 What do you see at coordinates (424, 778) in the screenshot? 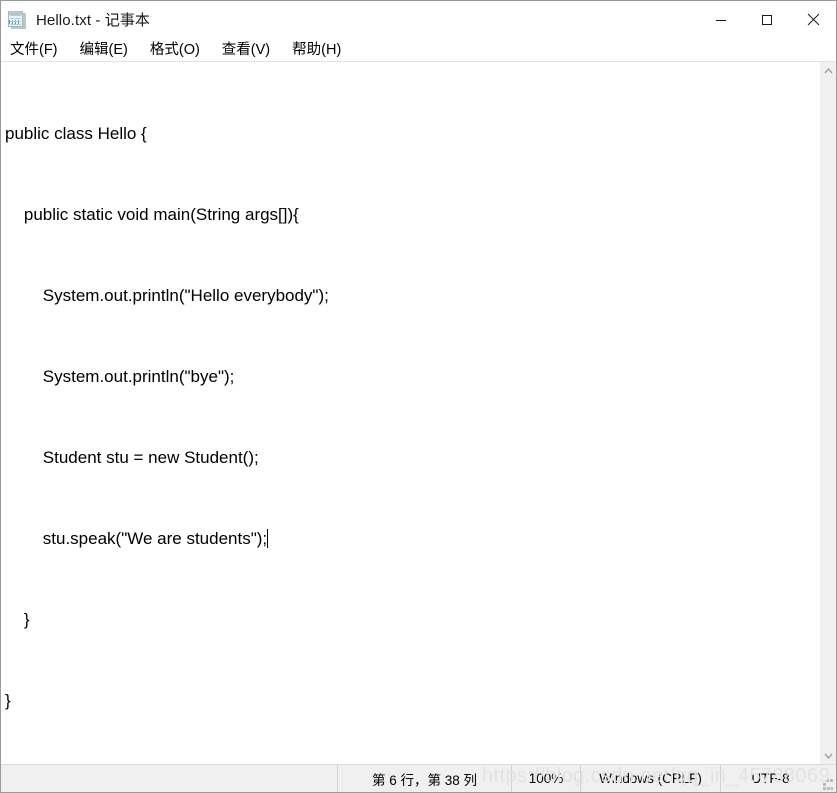
I see `status-cursor-position: 第 6 行，第 38 列` at bounding box center [424, 778].